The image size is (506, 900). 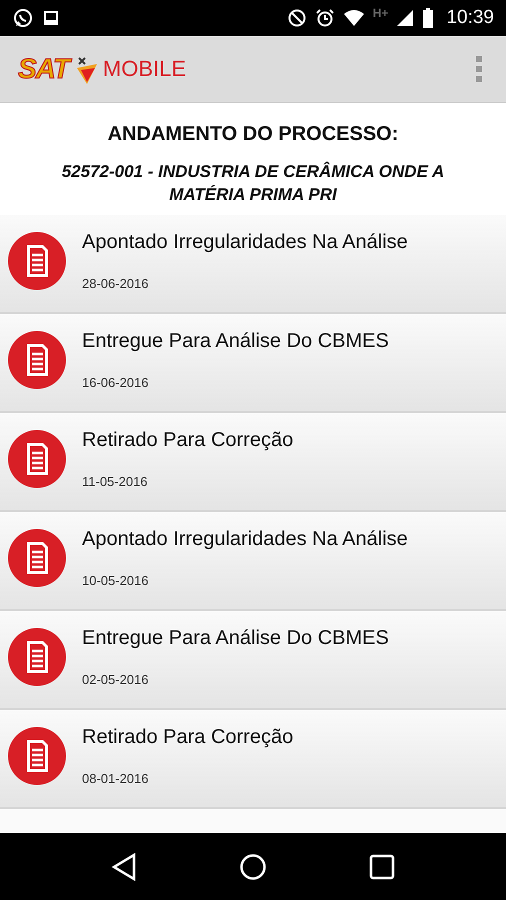 I want to click on battery-icon, so click(x=428, y=18).